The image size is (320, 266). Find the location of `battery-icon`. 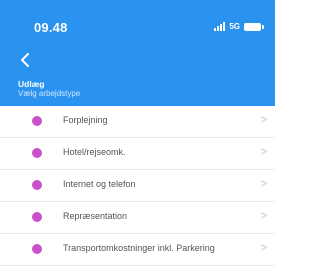

battery-icon is located at coordinates (254, 26).